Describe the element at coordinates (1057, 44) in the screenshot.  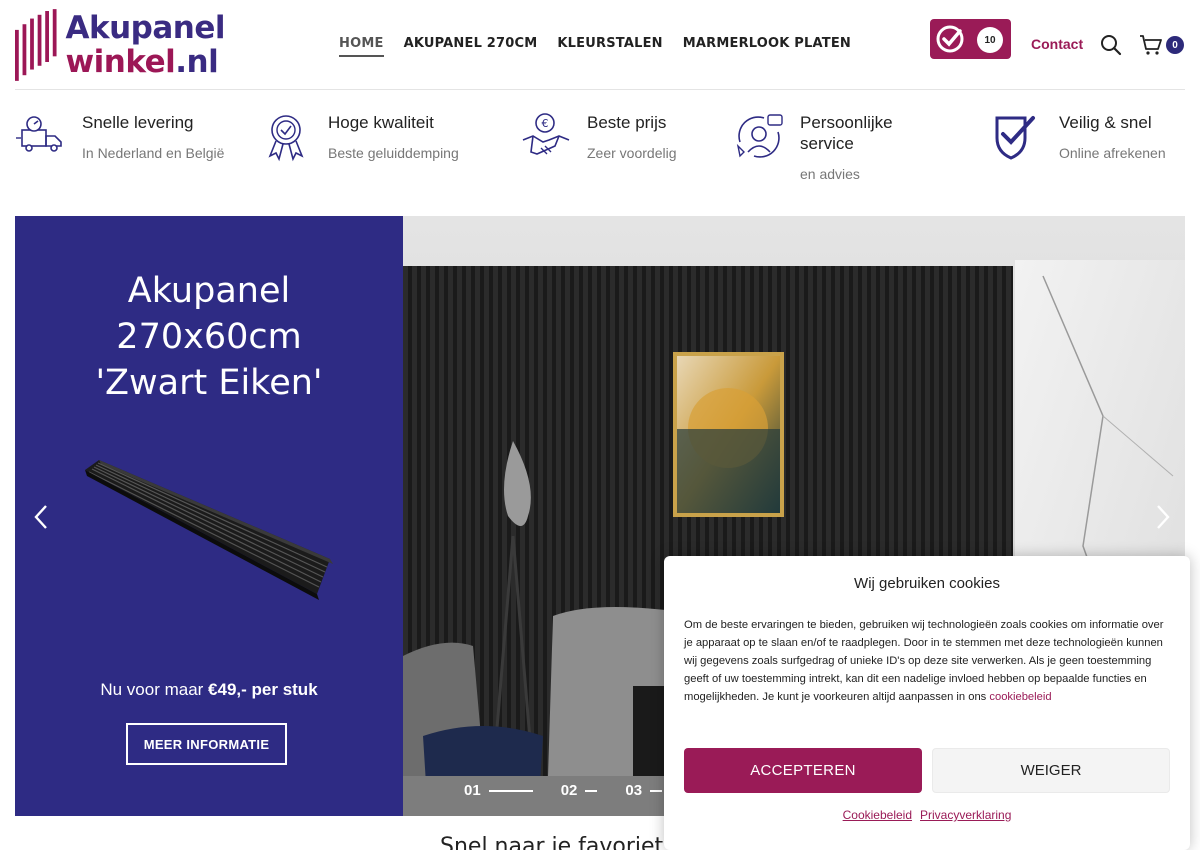
I see `contact-link: Contact` at that location.